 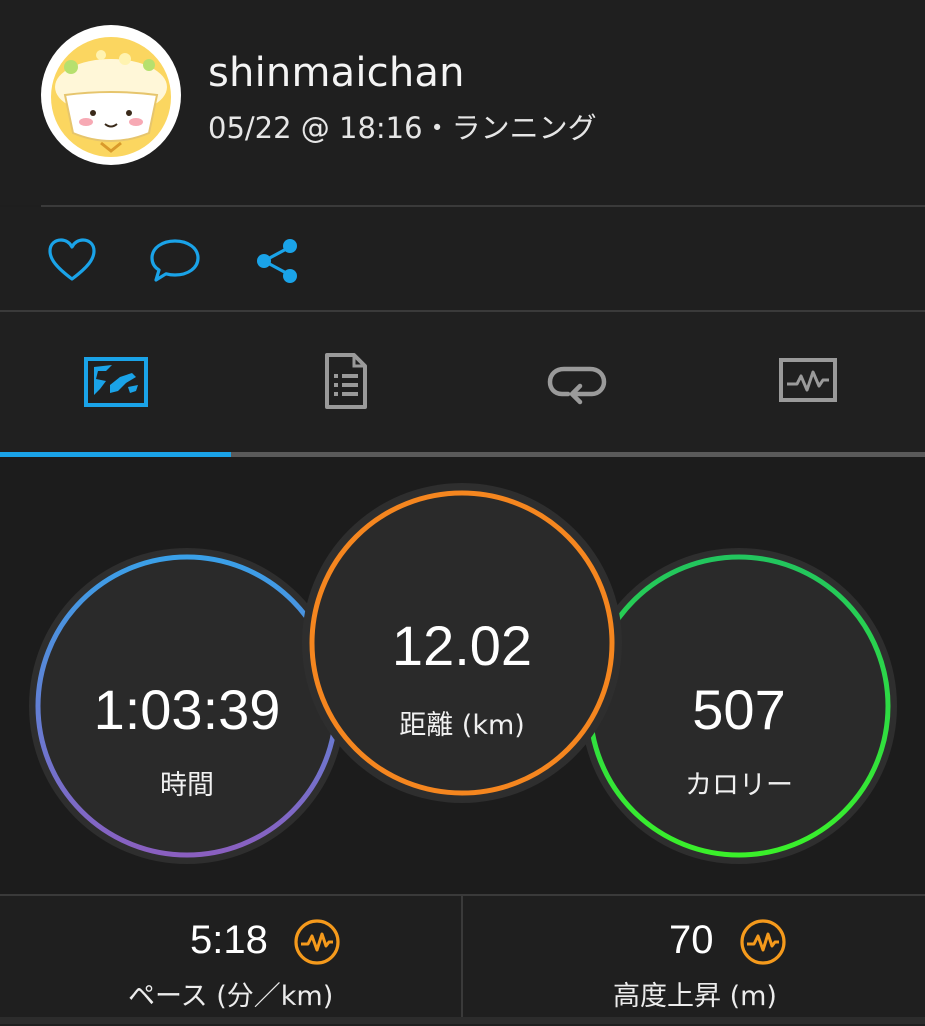 I want to click on chart-monitor-icon, so click(x=808, y=380).